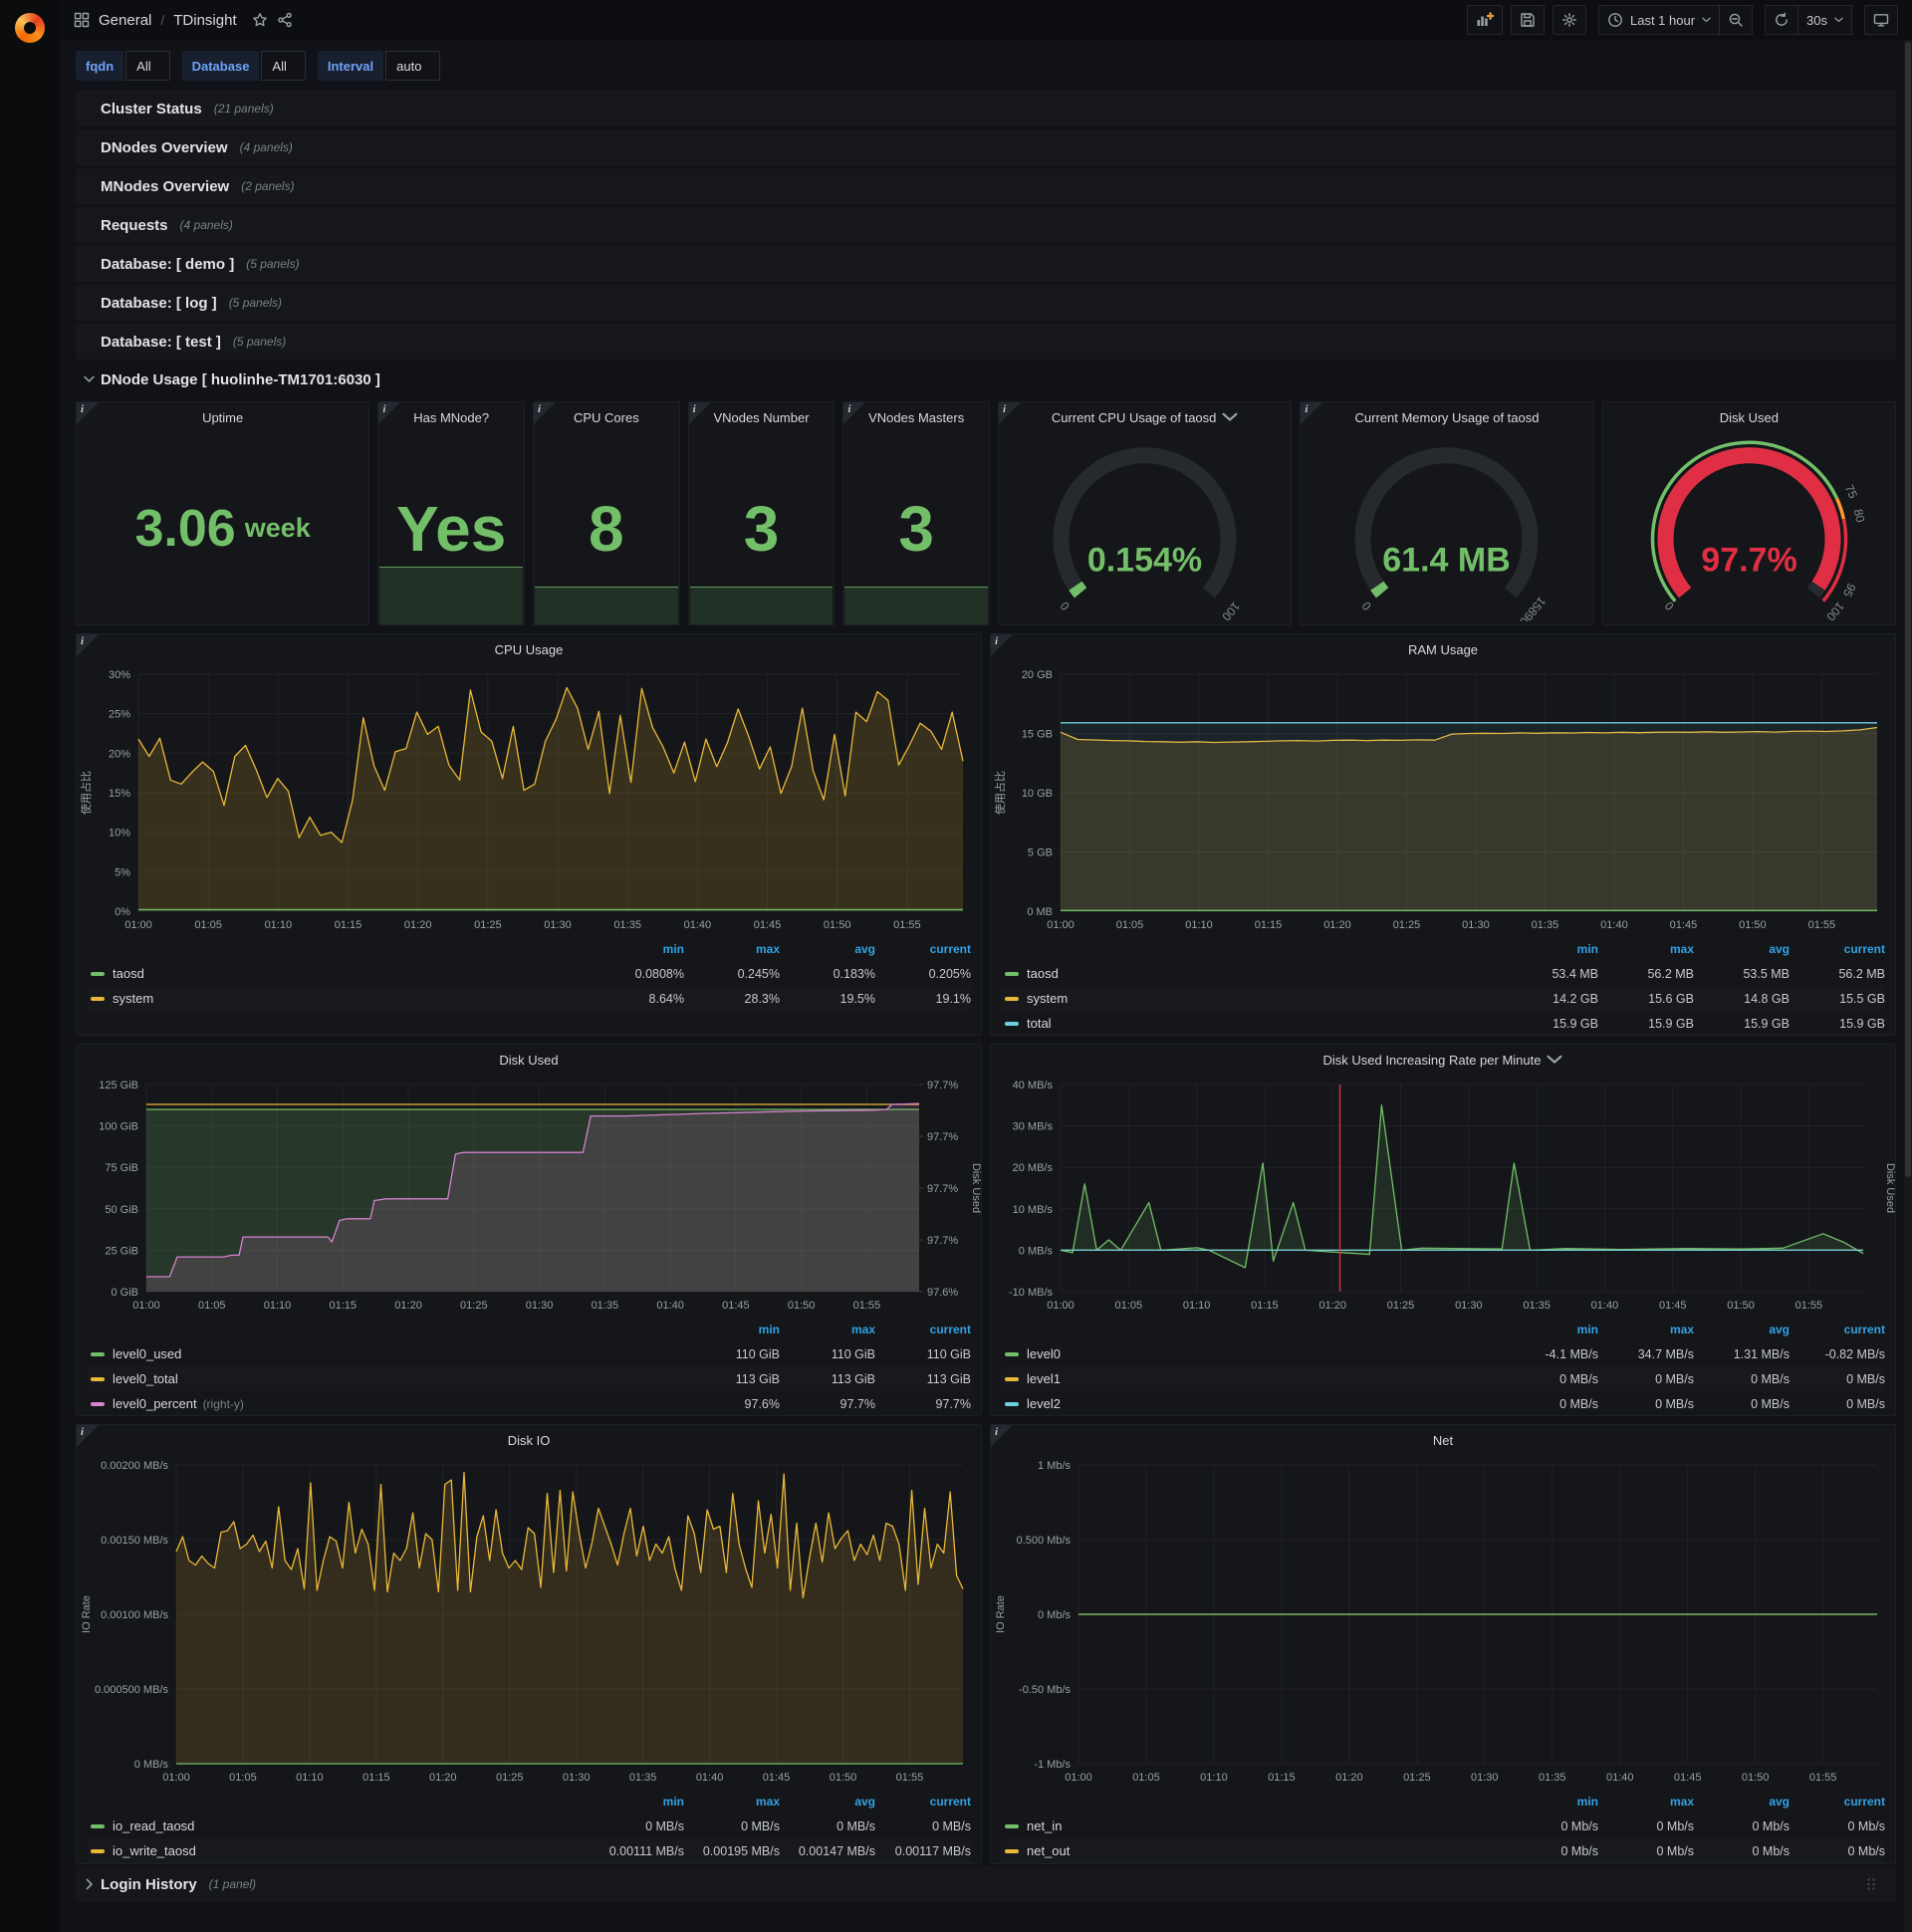 This screenshot has height=1932, width=1912. I want to click on refresh-button, so click(1782, 20).